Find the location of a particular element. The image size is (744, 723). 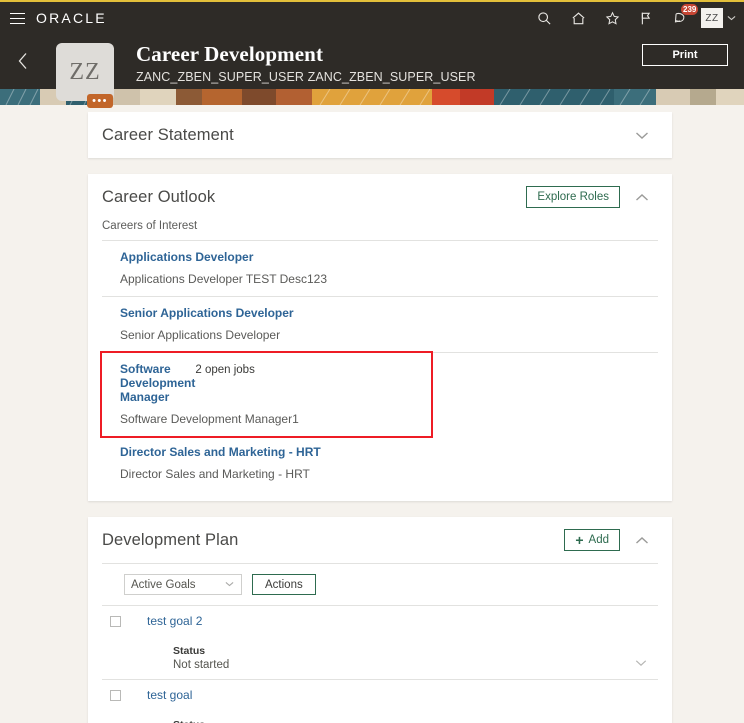

role-line: Senior Applications Developer is located at coordinates (387, 313).